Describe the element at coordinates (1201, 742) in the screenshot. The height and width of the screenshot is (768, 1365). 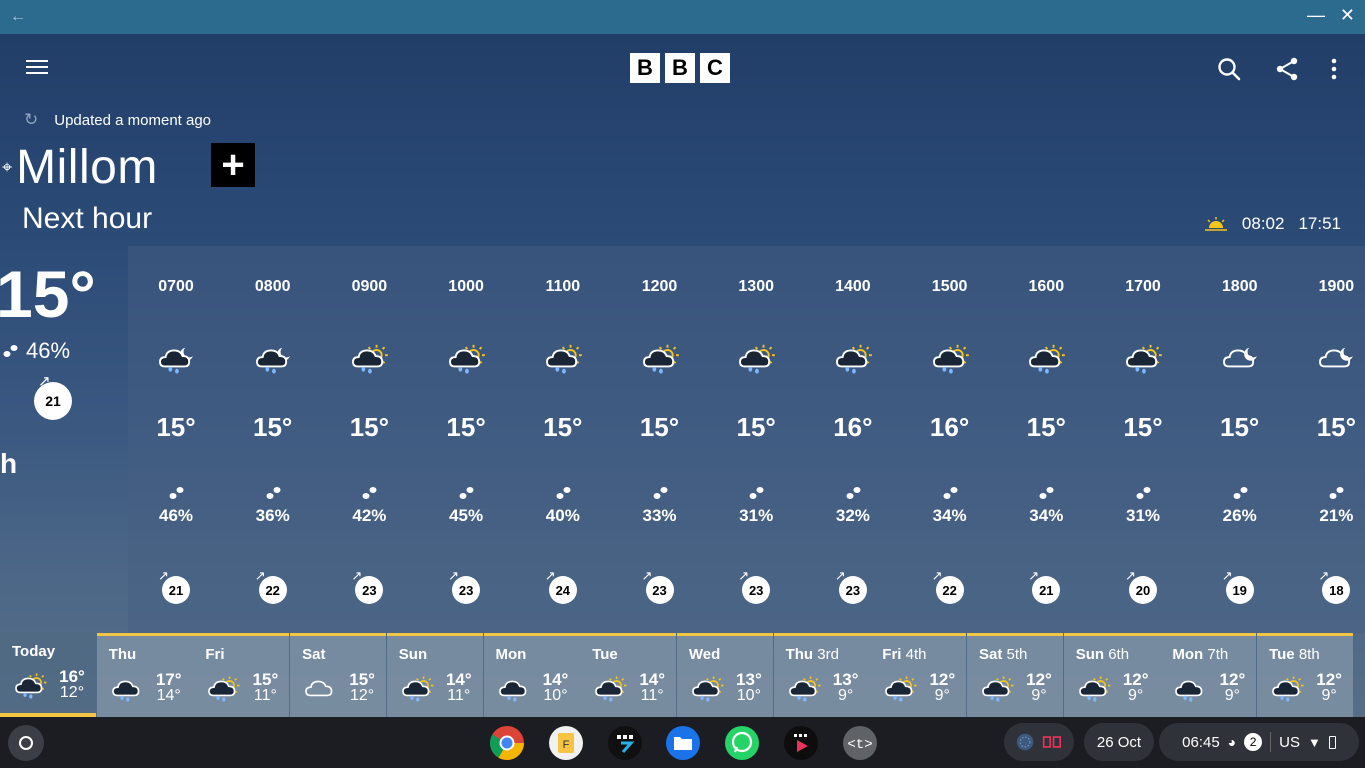
I see `clock-text: 06:45` at that location.